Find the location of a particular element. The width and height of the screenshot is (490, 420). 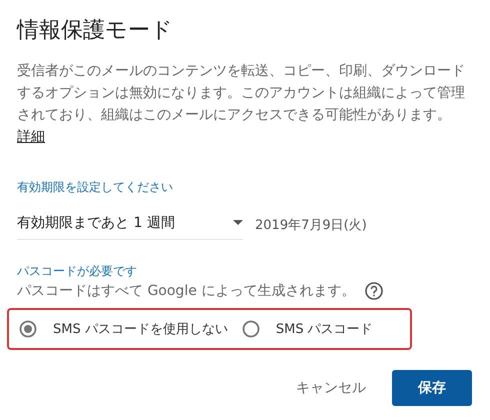

details-link: 詳細 is located at coordinates (31, 137).